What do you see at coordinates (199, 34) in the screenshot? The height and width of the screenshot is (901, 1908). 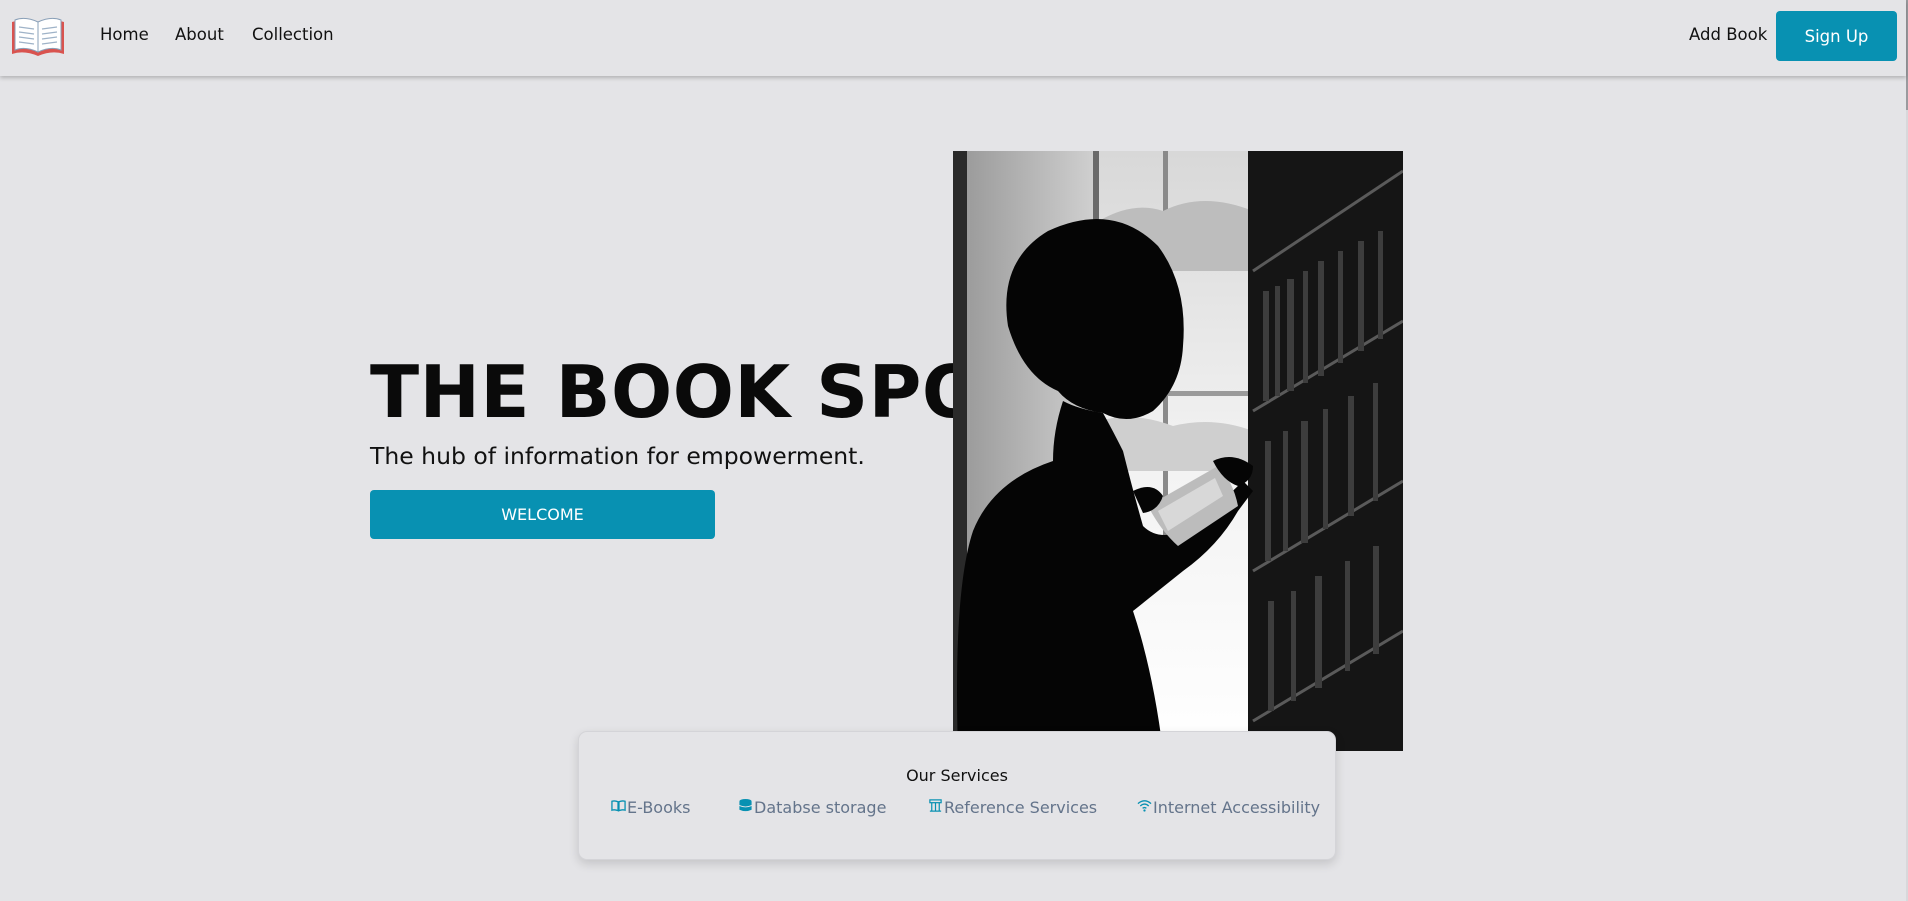 I see `nav-about-link: About` at bounding box center [199, 34].